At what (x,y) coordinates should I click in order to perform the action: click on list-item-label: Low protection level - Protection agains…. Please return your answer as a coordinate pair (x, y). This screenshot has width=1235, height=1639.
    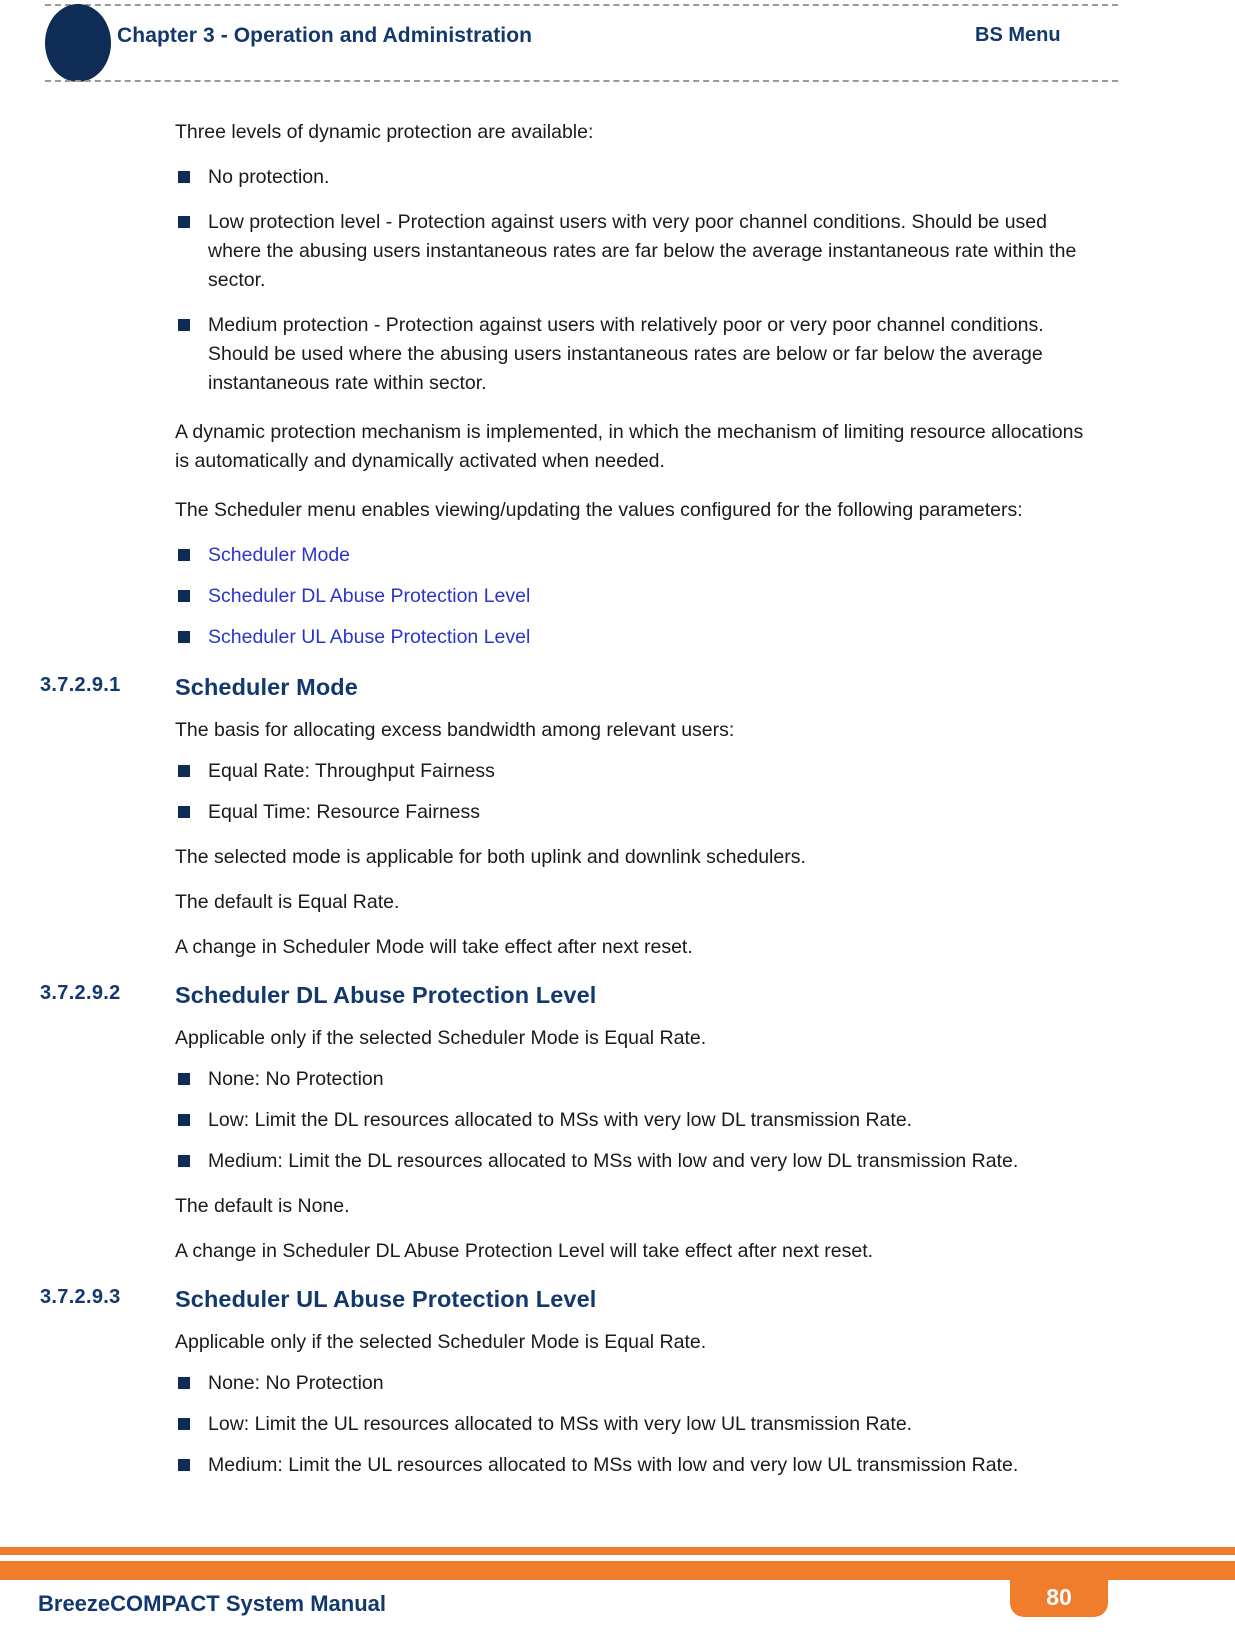
    Looking at the image, I should click on (642, 251).